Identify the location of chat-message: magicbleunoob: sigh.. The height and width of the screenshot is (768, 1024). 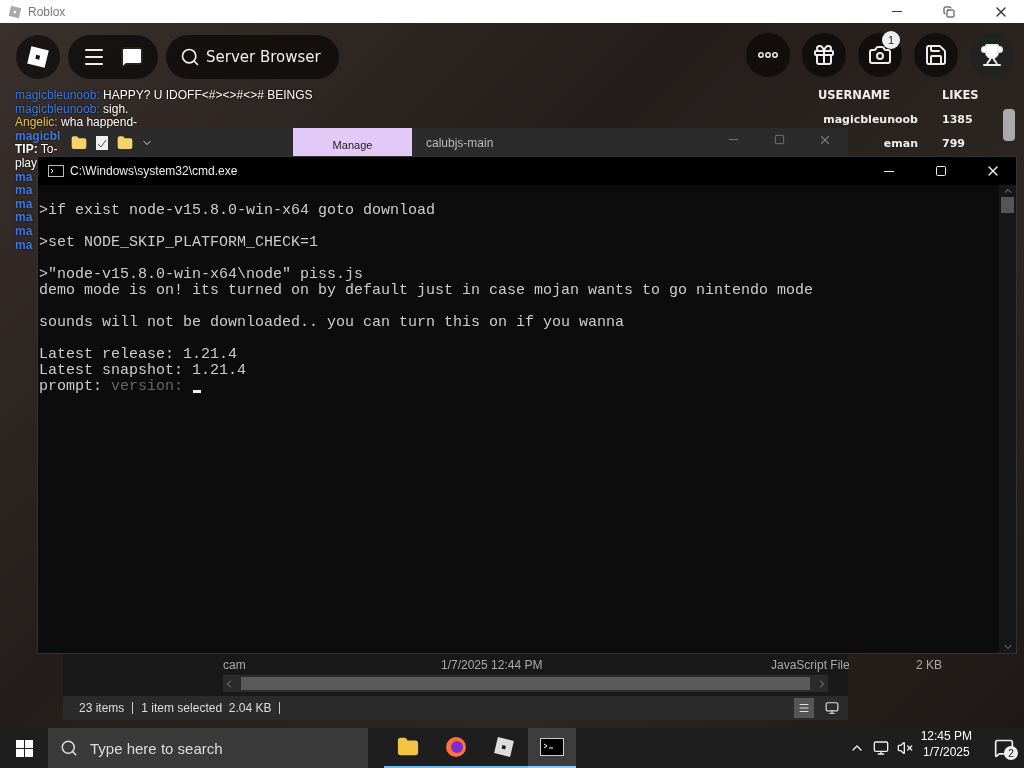
(72, 109).